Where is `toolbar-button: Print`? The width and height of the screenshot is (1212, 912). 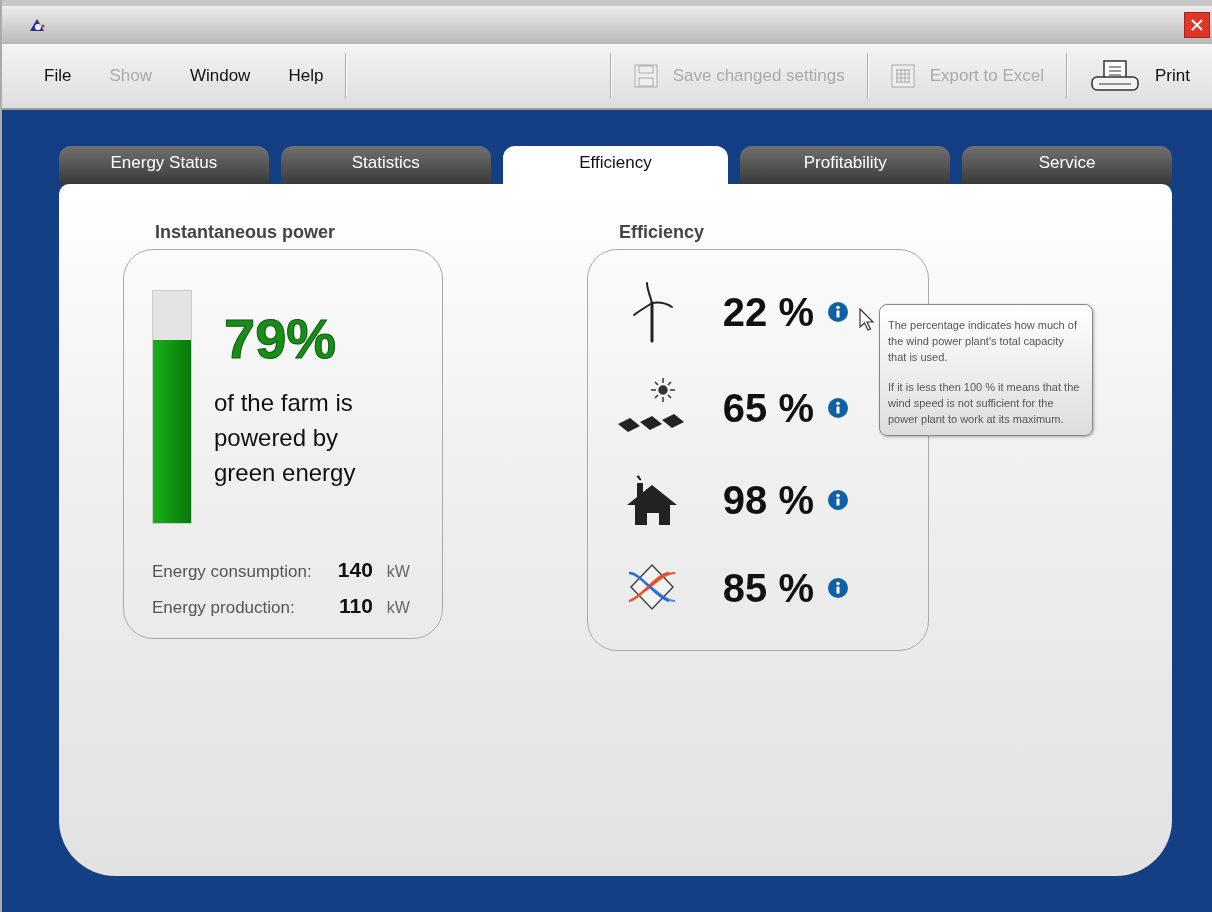
toolbar-button: Print is located at coordinates (1139, 76).